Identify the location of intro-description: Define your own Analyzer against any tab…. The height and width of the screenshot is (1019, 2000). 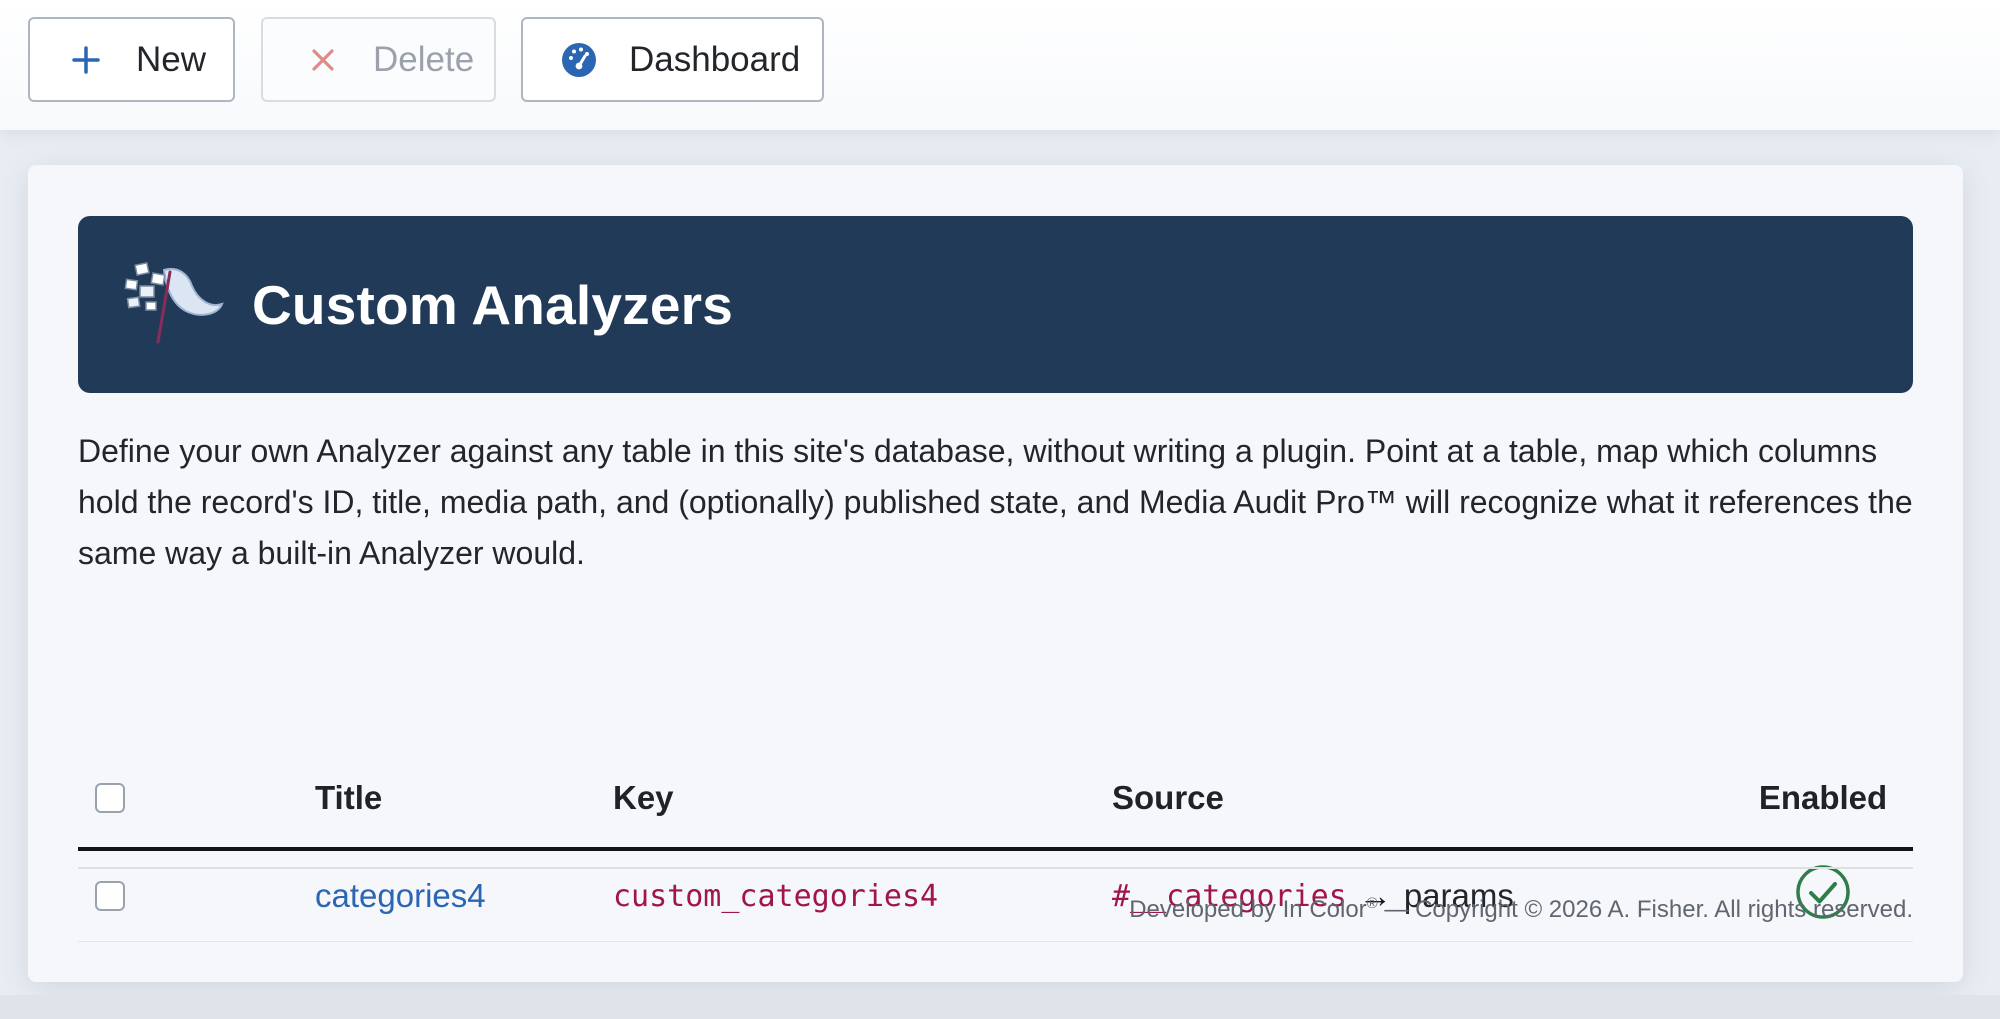
(995, 502).